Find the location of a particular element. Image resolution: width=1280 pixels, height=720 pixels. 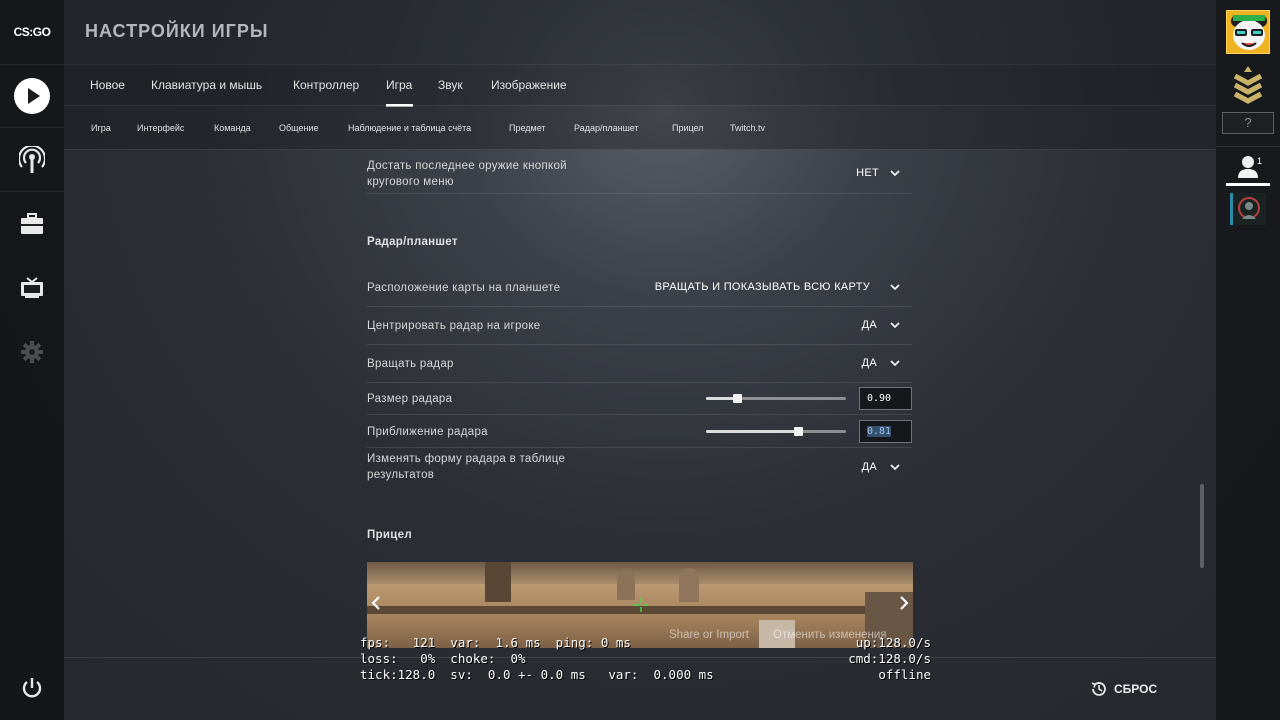

watch-button is located at coordinates (32, 160).